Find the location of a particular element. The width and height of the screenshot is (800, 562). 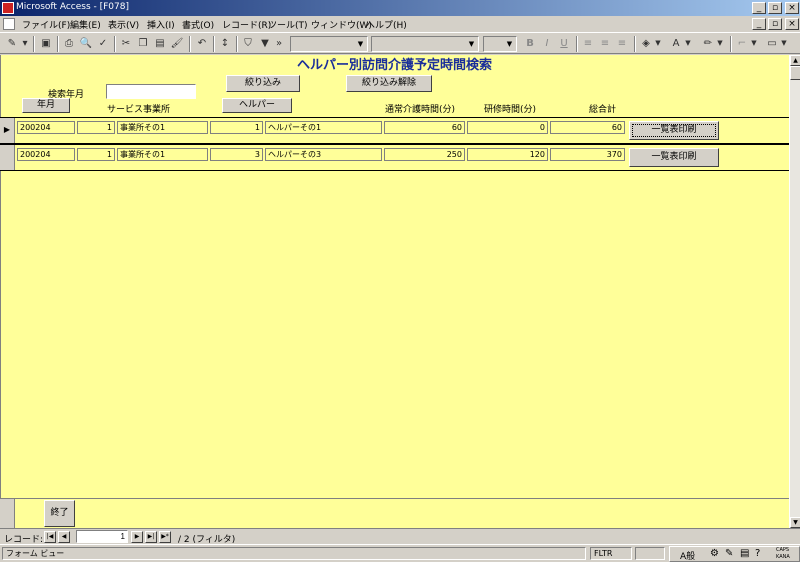

align-center-icon: ≡ is located at coordinates (605, 43).